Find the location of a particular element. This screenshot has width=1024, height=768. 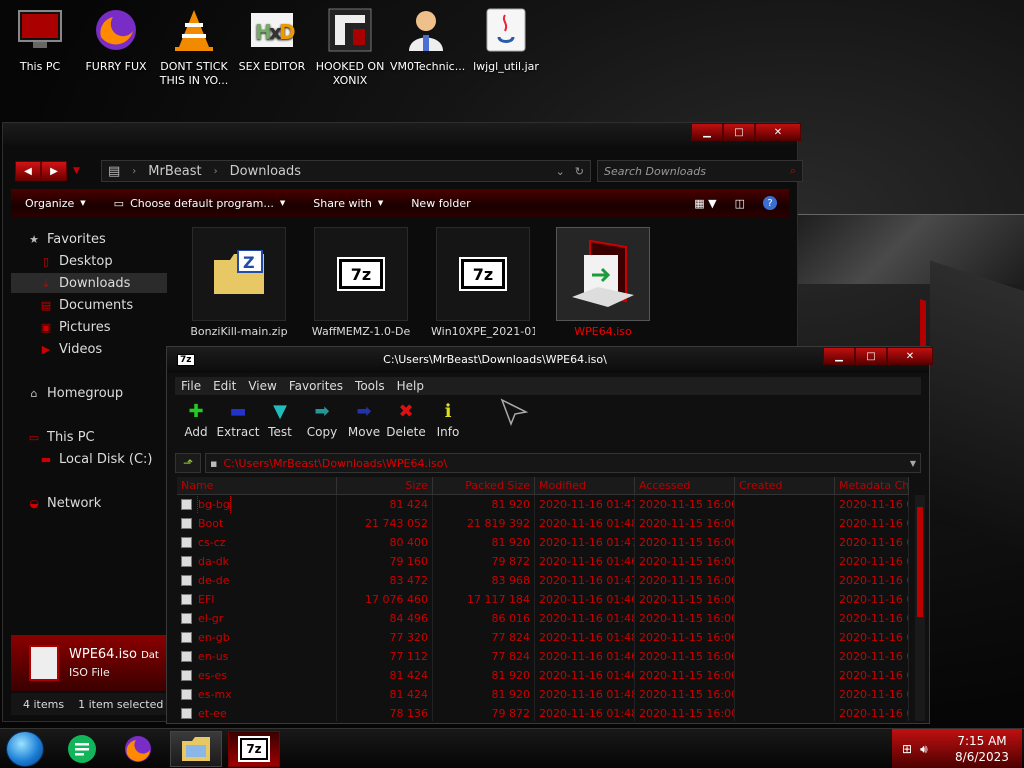

nav-documents: ▤ Documents is located at coordinates (89, 305).